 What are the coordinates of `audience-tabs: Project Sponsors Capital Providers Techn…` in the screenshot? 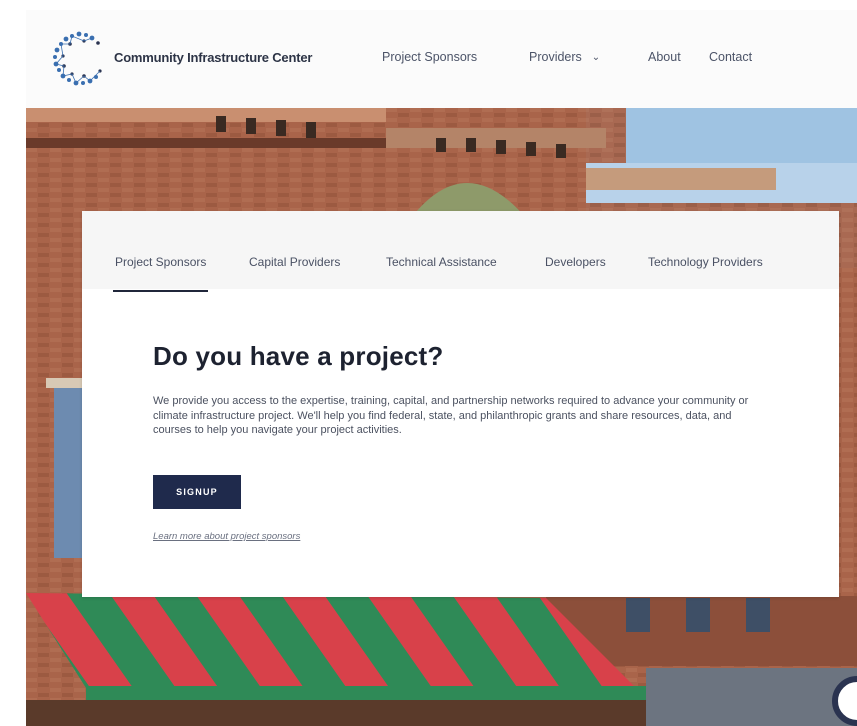 It's located at (460, 251).